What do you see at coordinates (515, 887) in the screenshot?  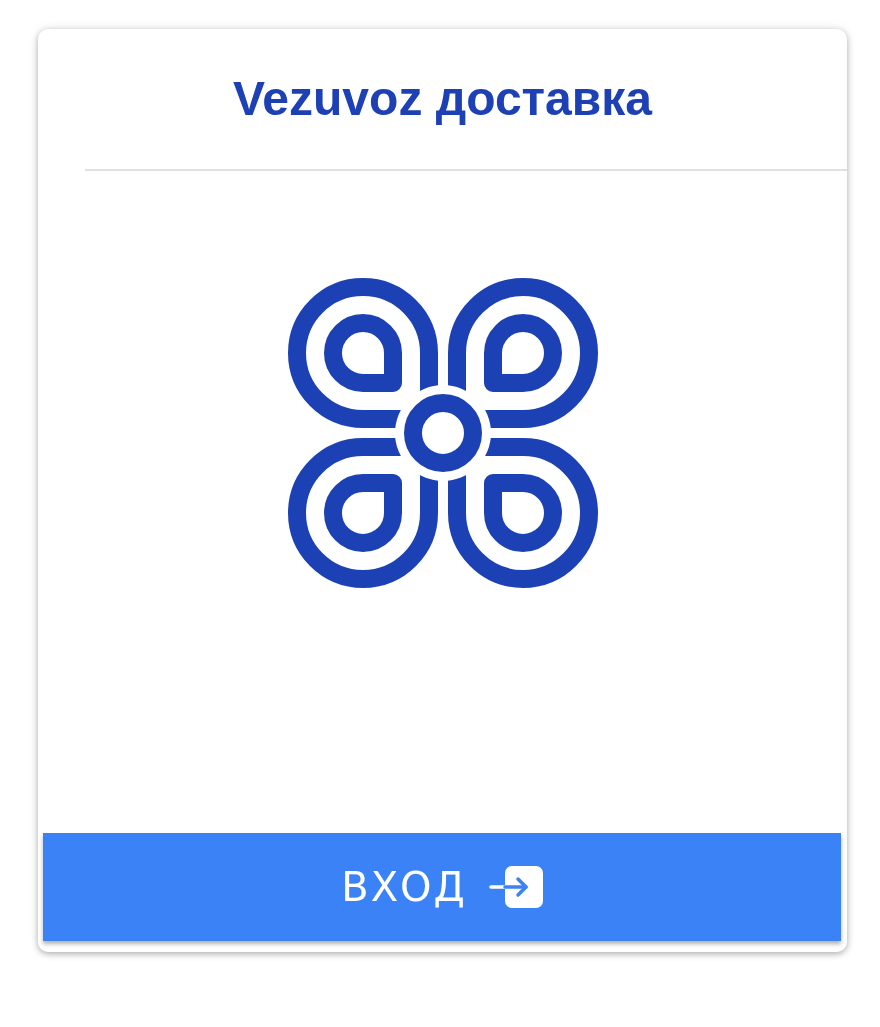 I see `enter-arrow-icon` at bounding box center [515, 887].